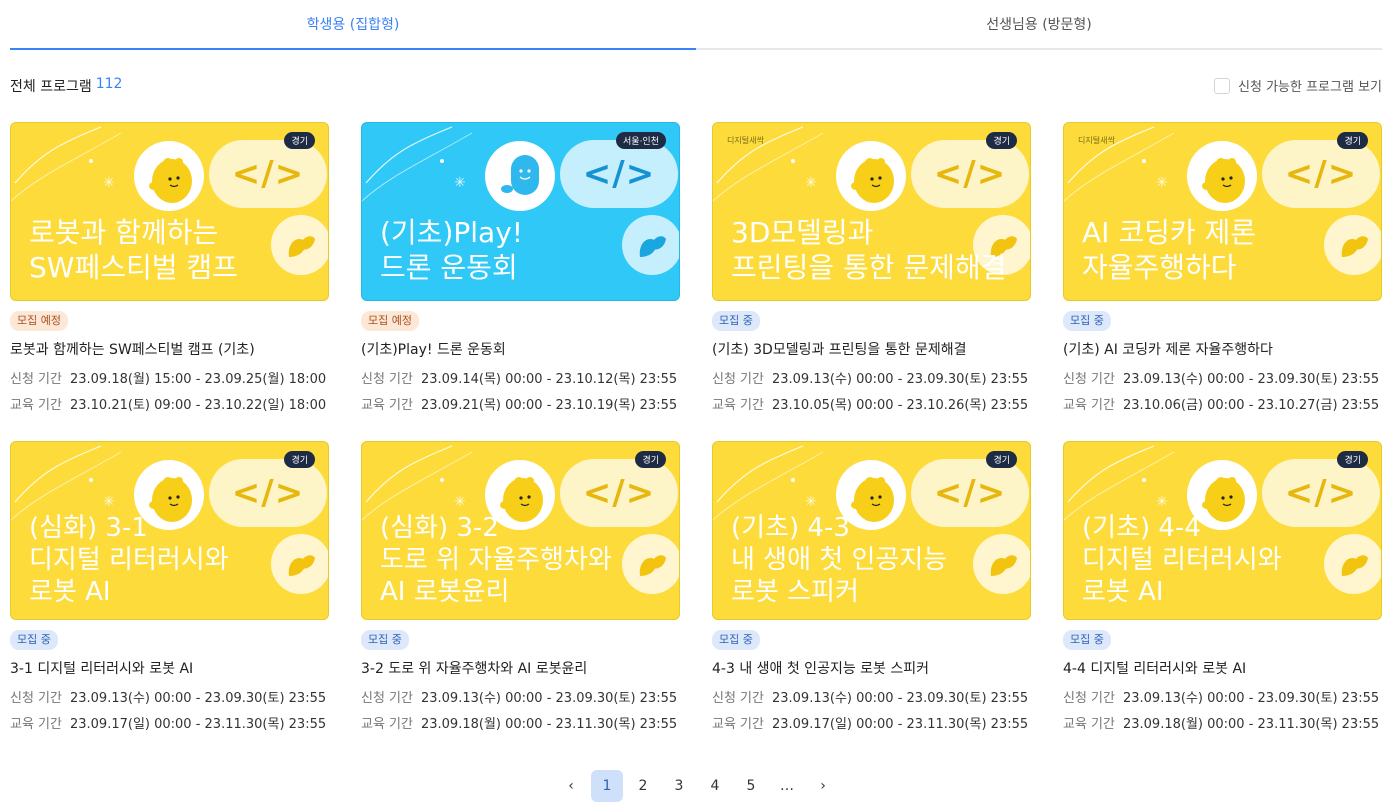 The height and width of the screenshot is (812, 1395). Describe the element at coordinates (1169, 250) in the screenshot. I see `thumb-title: AI 코딩카 제론 자율주행하다` at that location.